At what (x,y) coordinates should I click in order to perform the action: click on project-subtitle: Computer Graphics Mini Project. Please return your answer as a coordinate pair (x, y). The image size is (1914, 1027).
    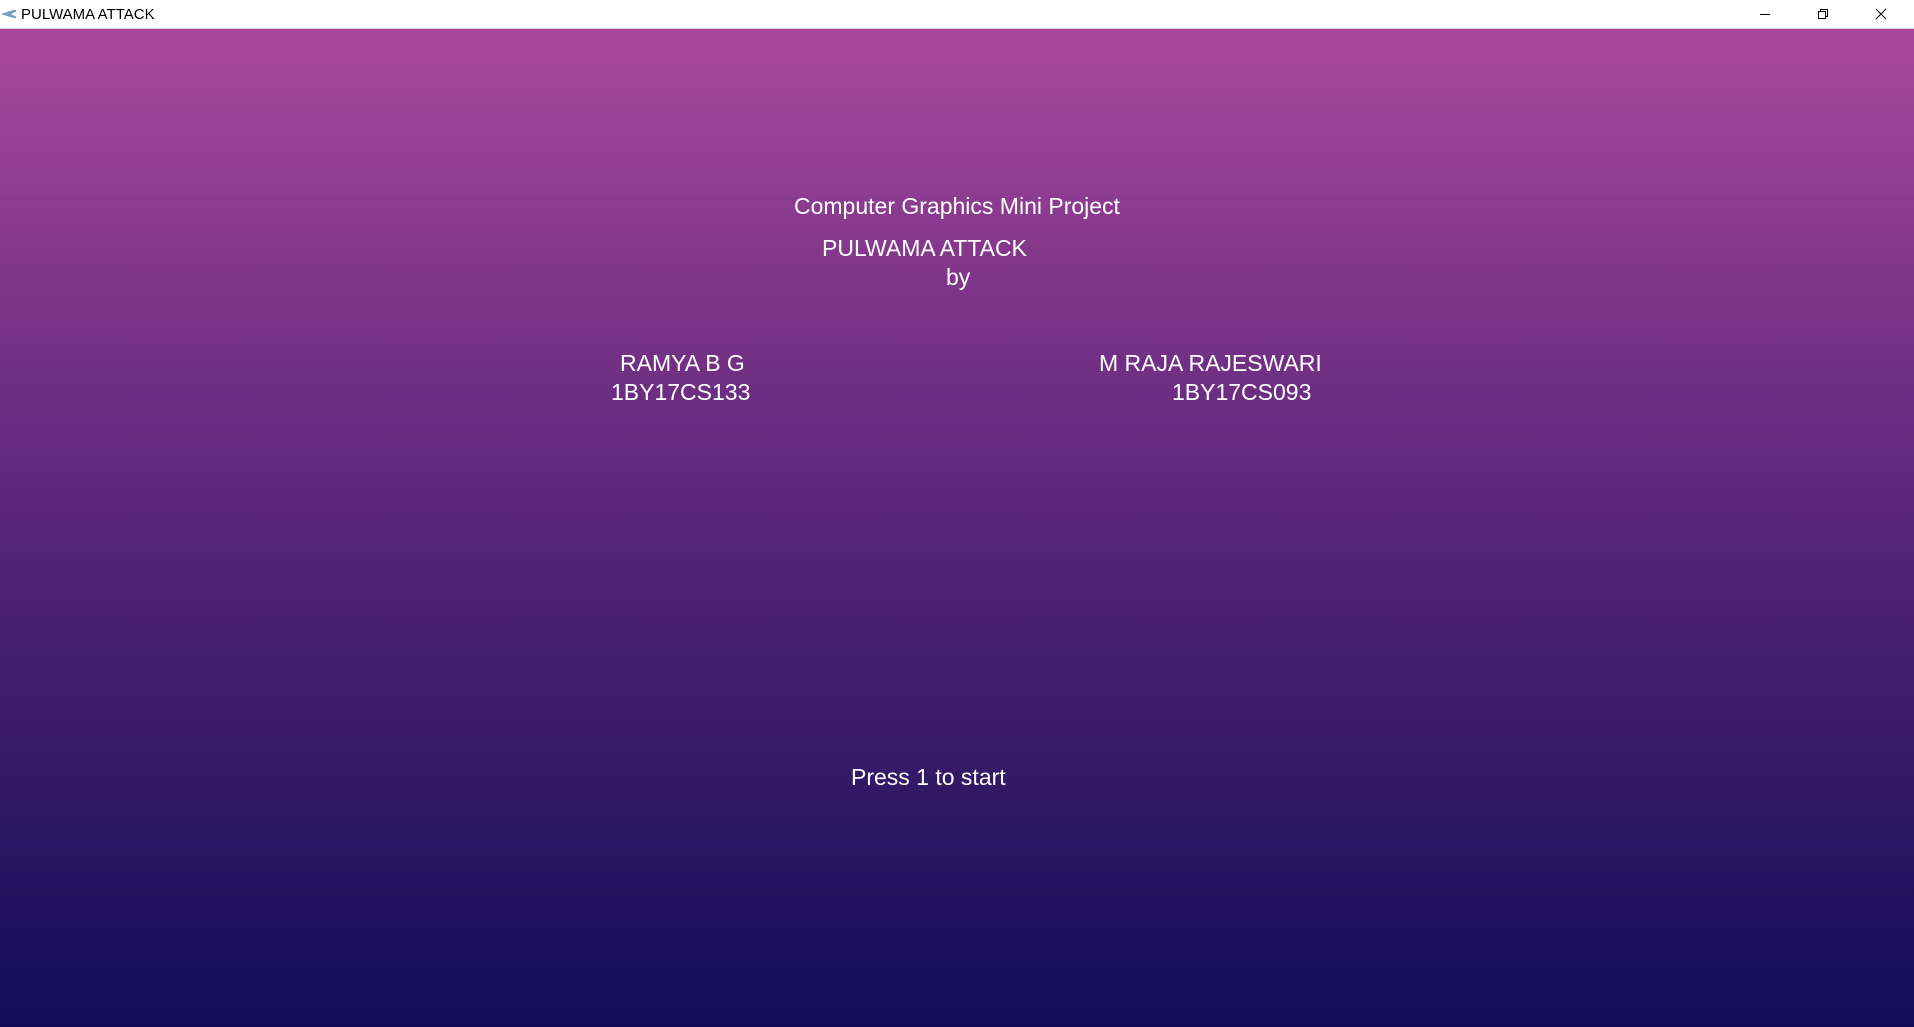
    Looking at the image, I should click on (957, 206).